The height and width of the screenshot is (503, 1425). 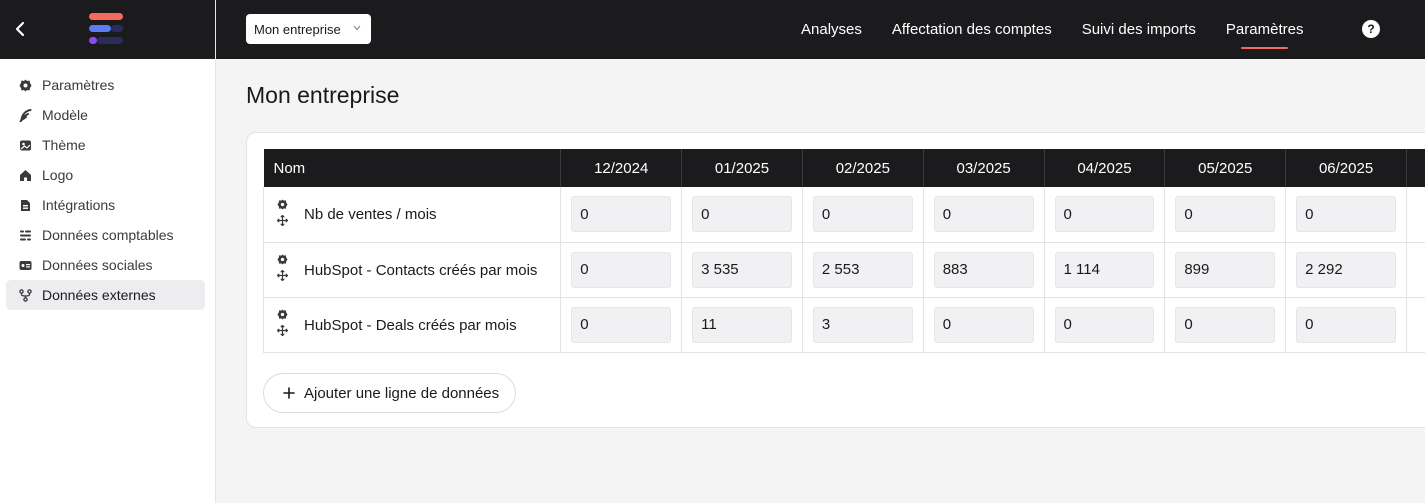 I want to click on company-select: Mon entreprise, so click(x=308, y=29).